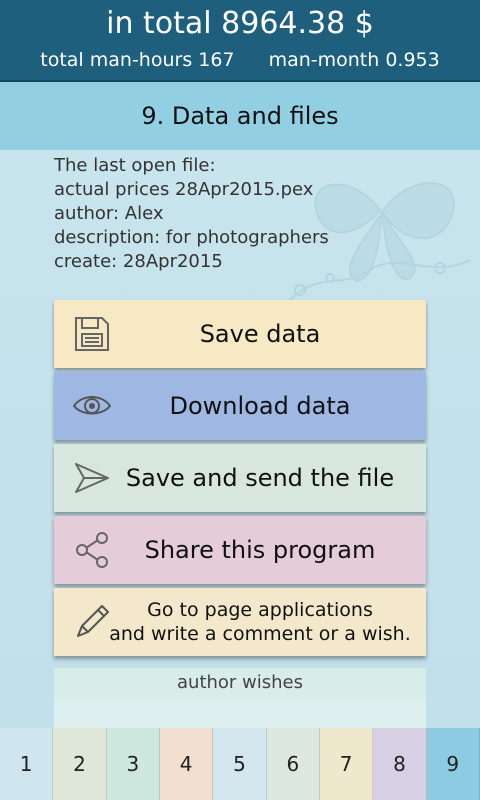 This screenshot has height=800, width=480. Describe the element at coordinates (400, 764) in the screenshot. I see `tab-8: 8` at that location.